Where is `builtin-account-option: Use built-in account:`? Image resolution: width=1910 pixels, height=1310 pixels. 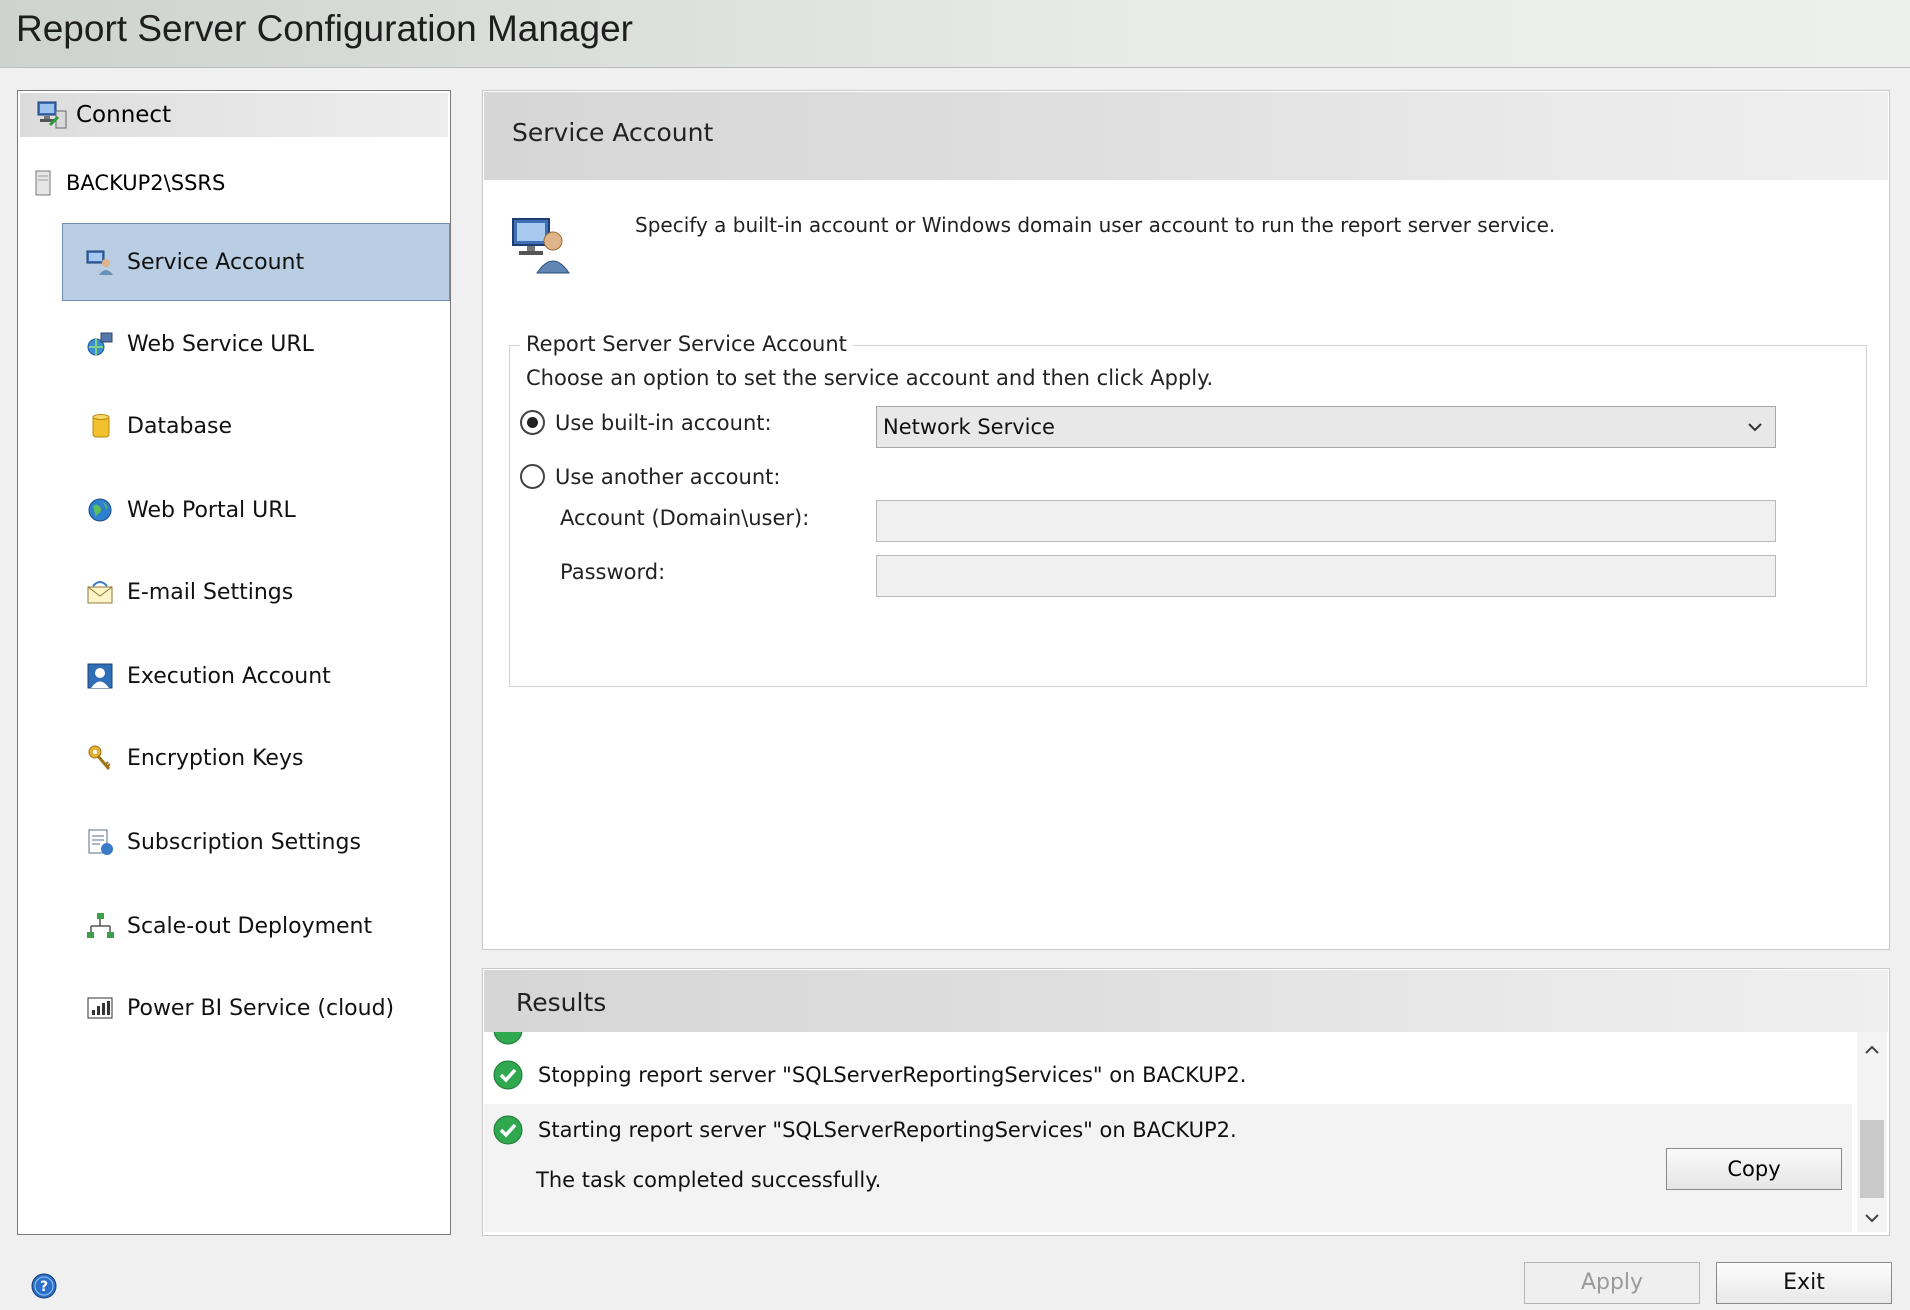 builtin-account-option: Use built-in account: is located at coordinates (646, 422).